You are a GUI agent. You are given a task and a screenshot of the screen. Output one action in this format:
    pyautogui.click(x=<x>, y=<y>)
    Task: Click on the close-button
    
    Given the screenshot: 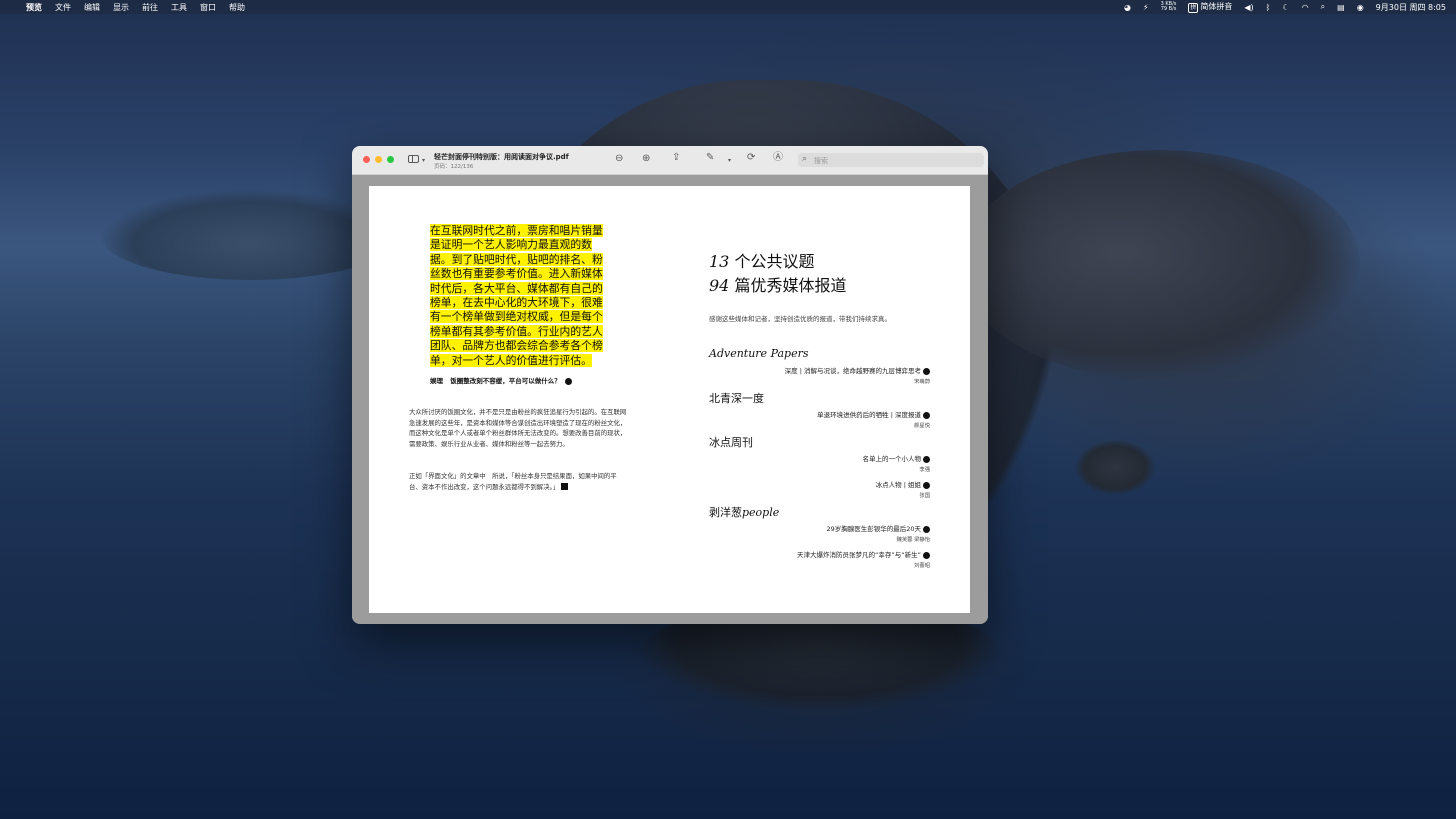 What is the action you would take?
    pyautogui.click(x=366, y=159)
    